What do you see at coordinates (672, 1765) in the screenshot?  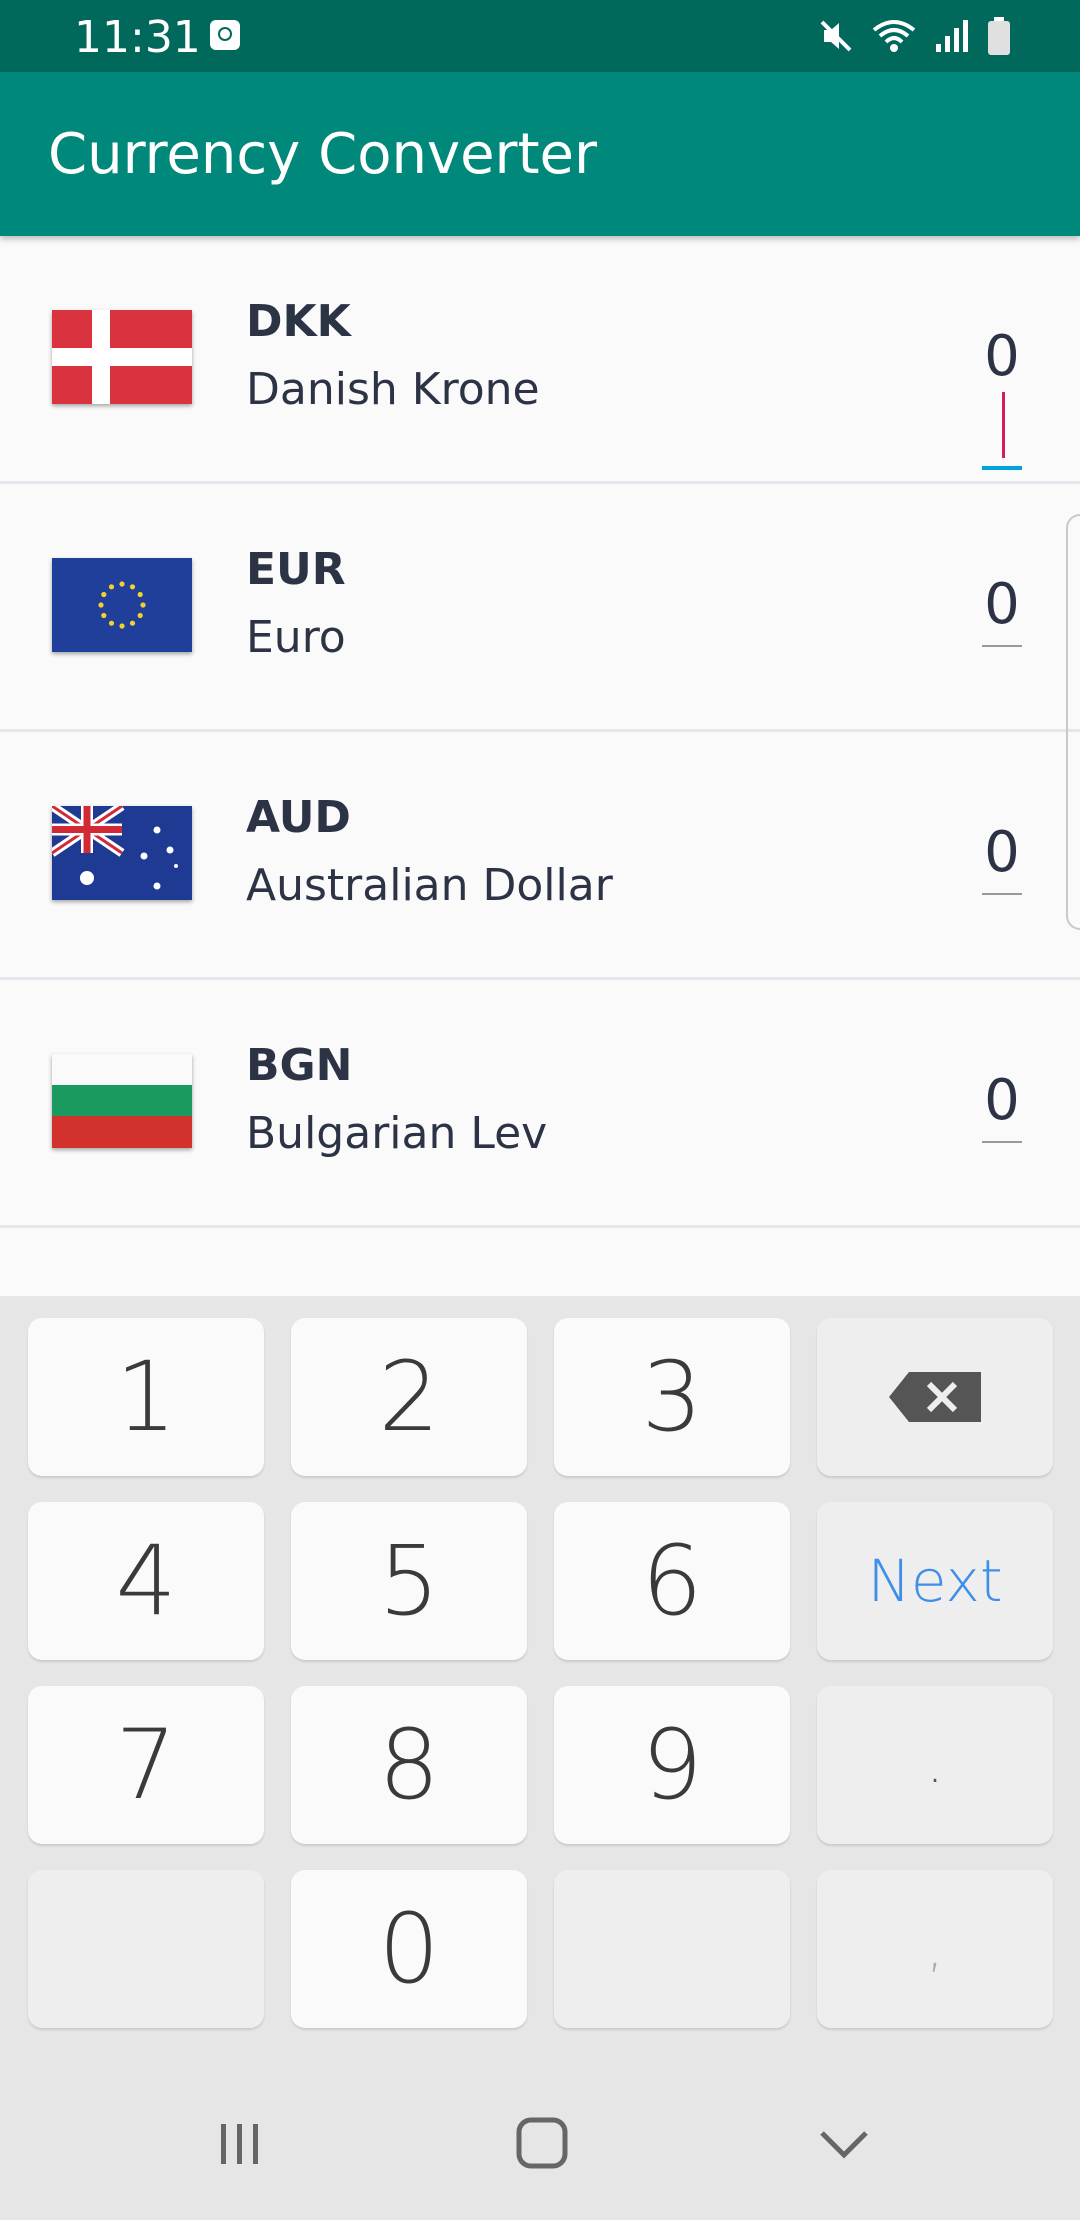 I see `key-9: 9` at bounding box center [672, 1765].